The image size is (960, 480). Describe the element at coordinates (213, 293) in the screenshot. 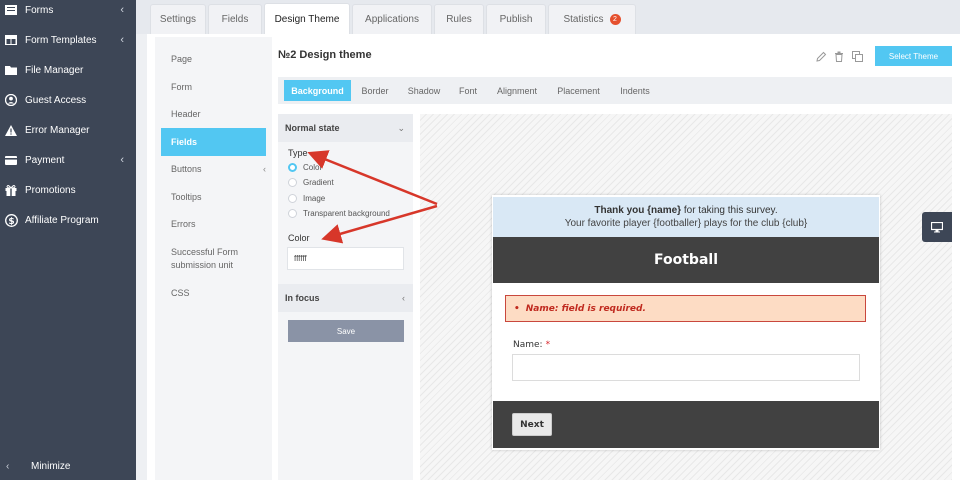

I see `nav-item-css: CSS` at that location.